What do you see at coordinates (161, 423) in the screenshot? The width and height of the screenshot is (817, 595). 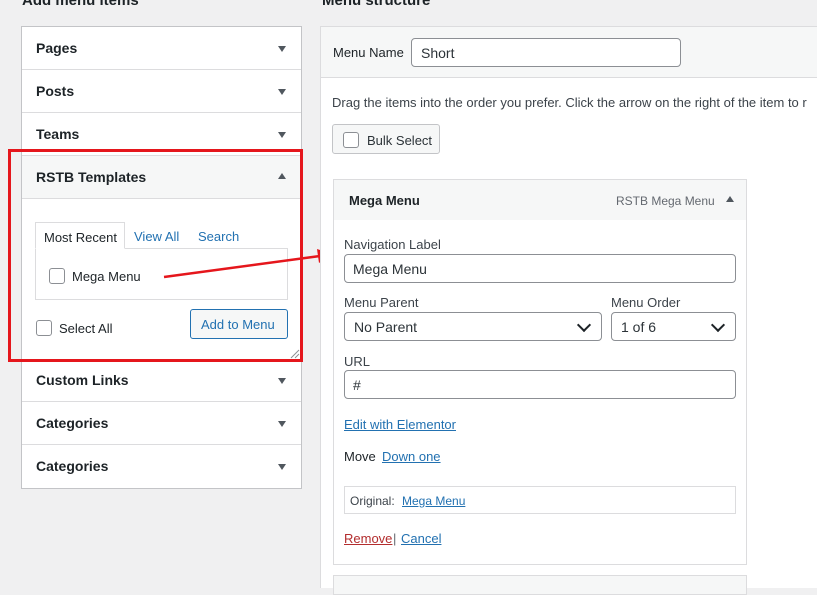 I see `accordion-categories: Categories` at bounding box center [161, 423].